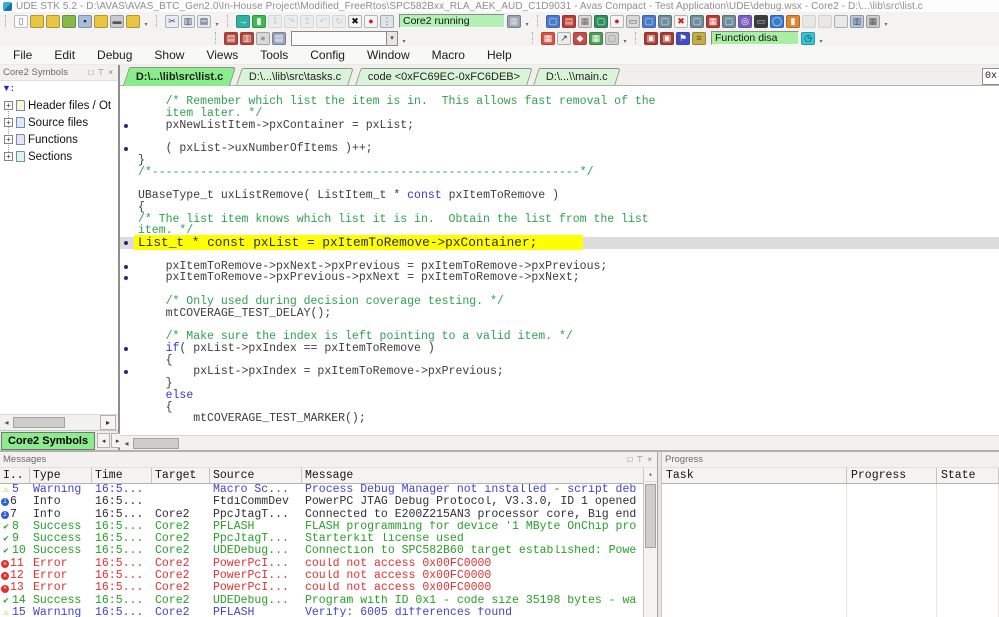  What do you see at coordinates (559, 442) in the screenshot?
I see `editor-hscrollbar: ◂` at bounding box center [559, 442].